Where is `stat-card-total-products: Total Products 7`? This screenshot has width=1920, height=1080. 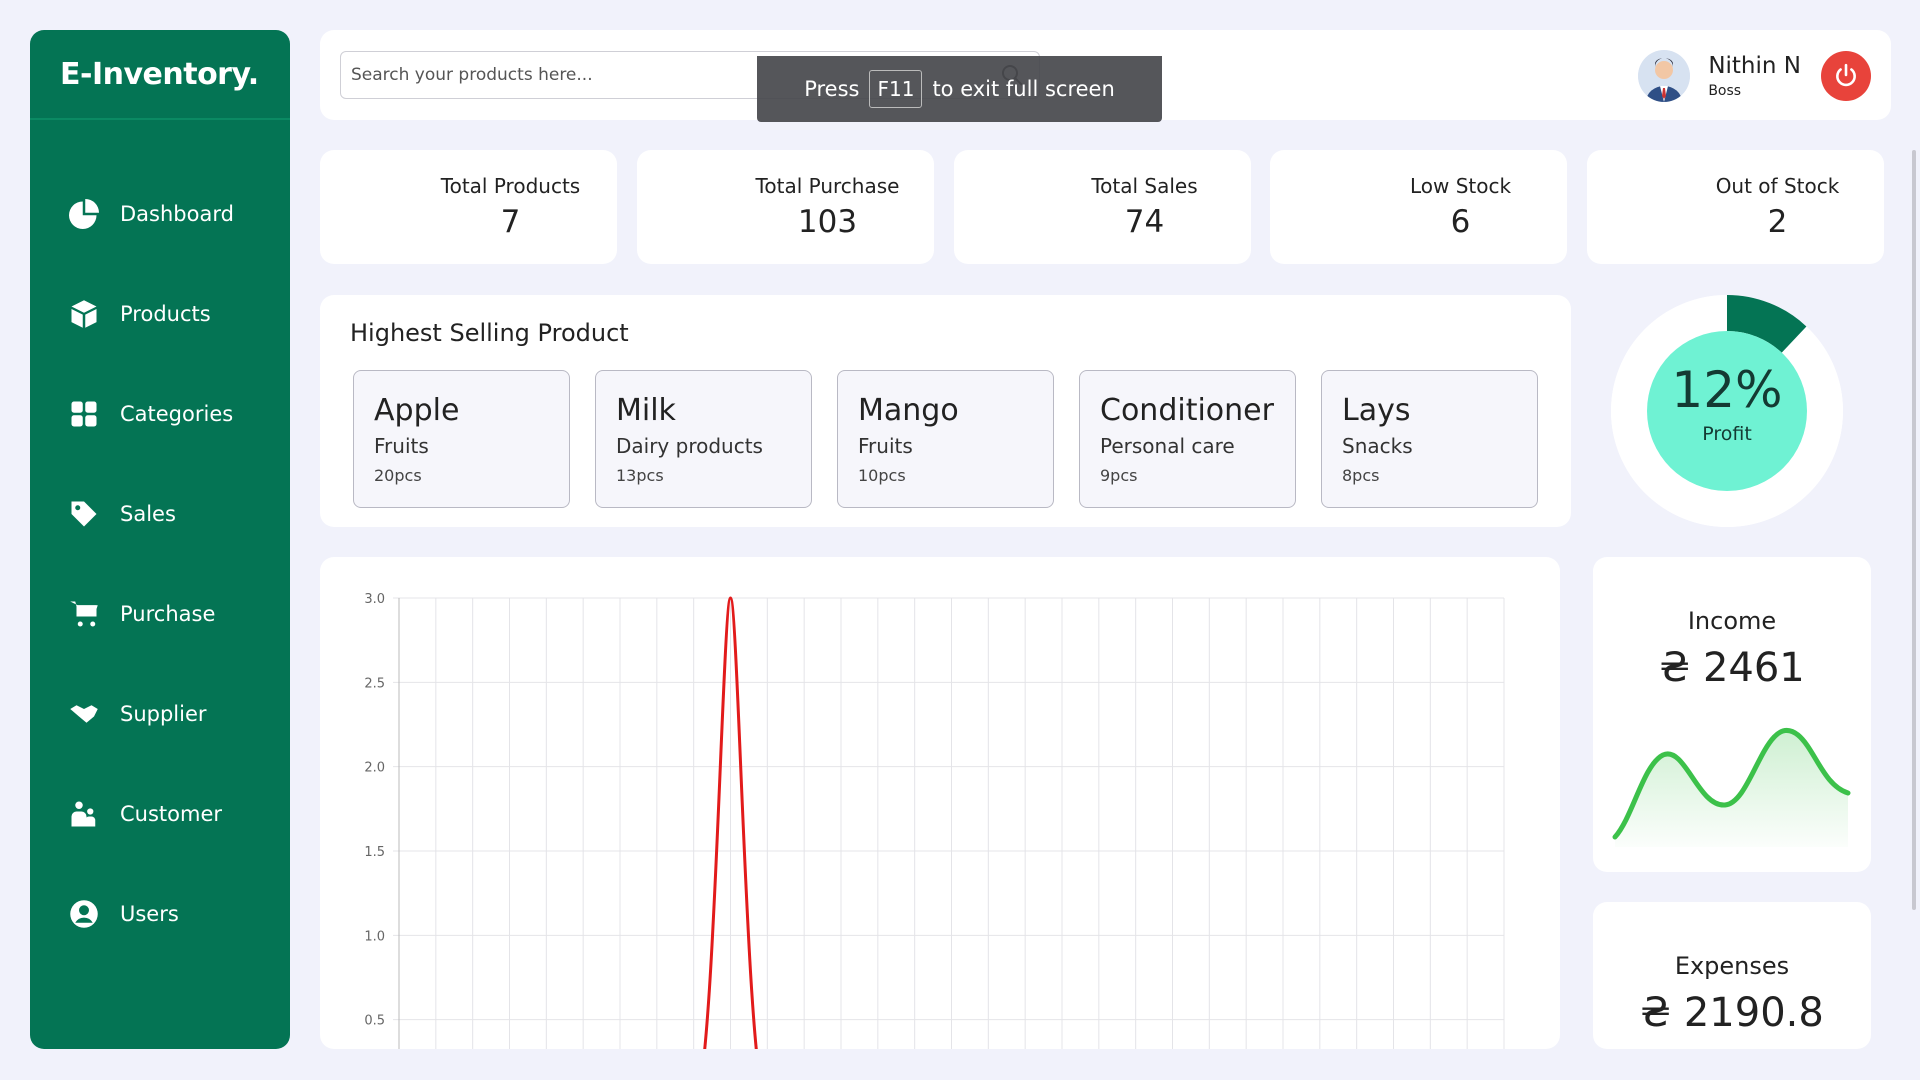
stat-card-total-products: Total Products 7 is located at coordinates (468, 207).